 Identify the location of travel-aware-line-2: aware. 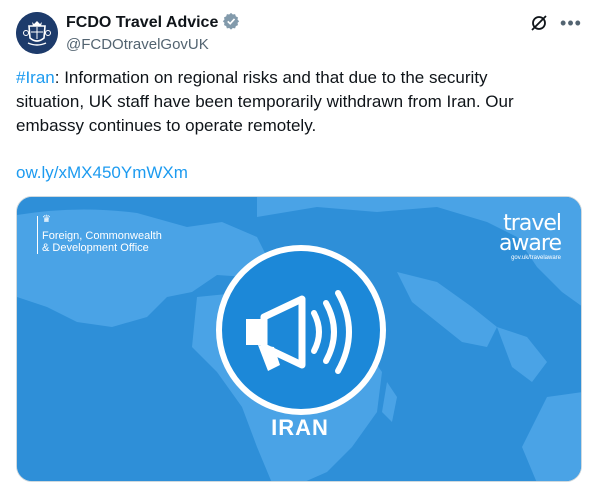
(530, 243).